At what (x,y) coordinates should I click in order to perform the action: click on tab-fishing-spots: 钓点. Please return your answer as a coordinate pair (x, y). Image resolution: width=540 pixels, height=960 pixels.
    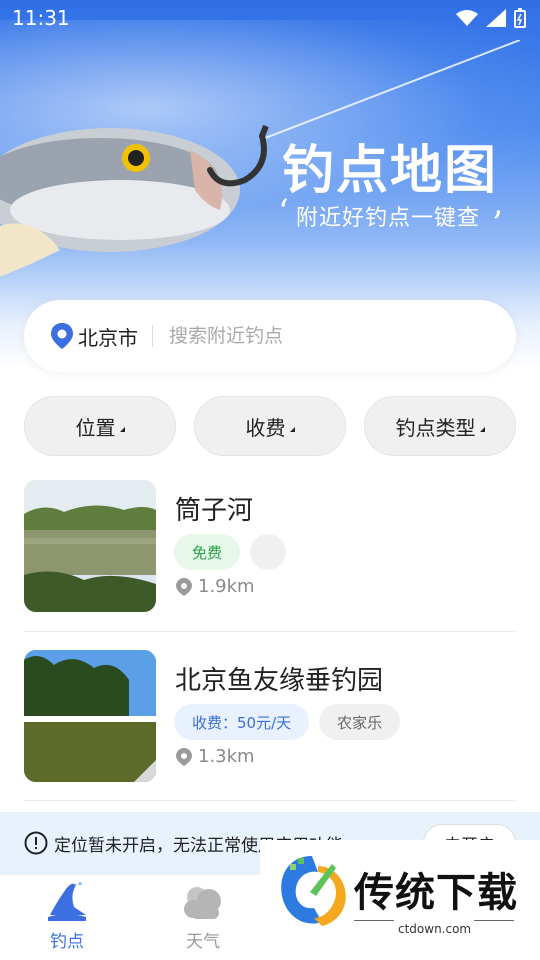
    Looking at the image, I should click on (67, 919).